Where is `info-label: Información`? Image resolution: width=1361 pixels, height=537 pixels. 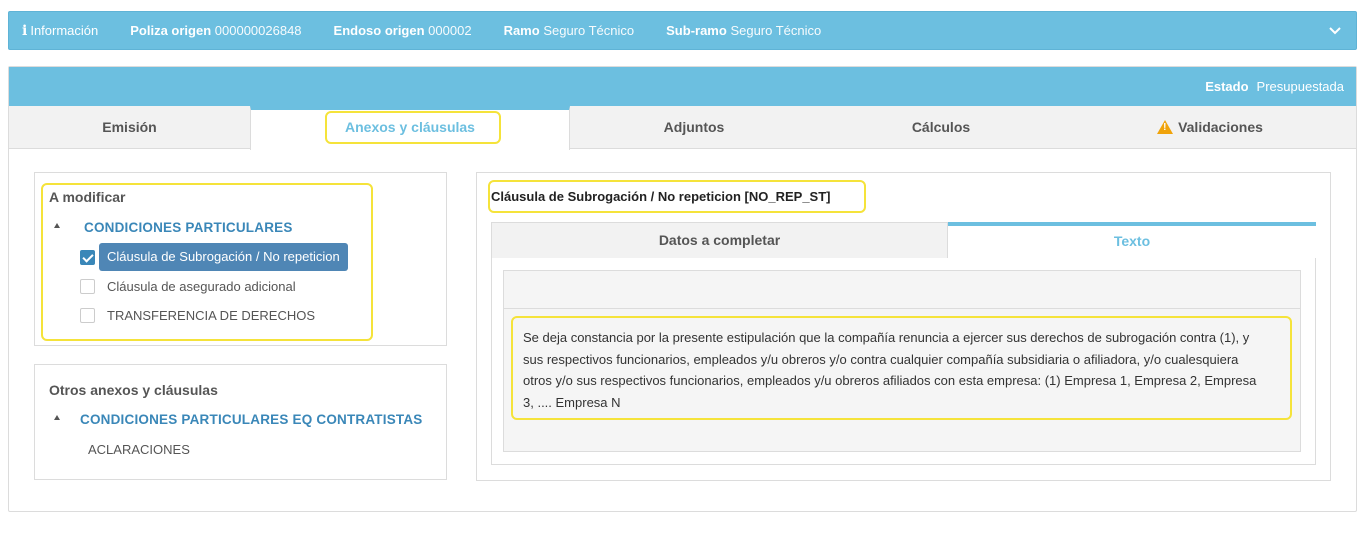 info-label: Información is located at coordinates (64, 30).